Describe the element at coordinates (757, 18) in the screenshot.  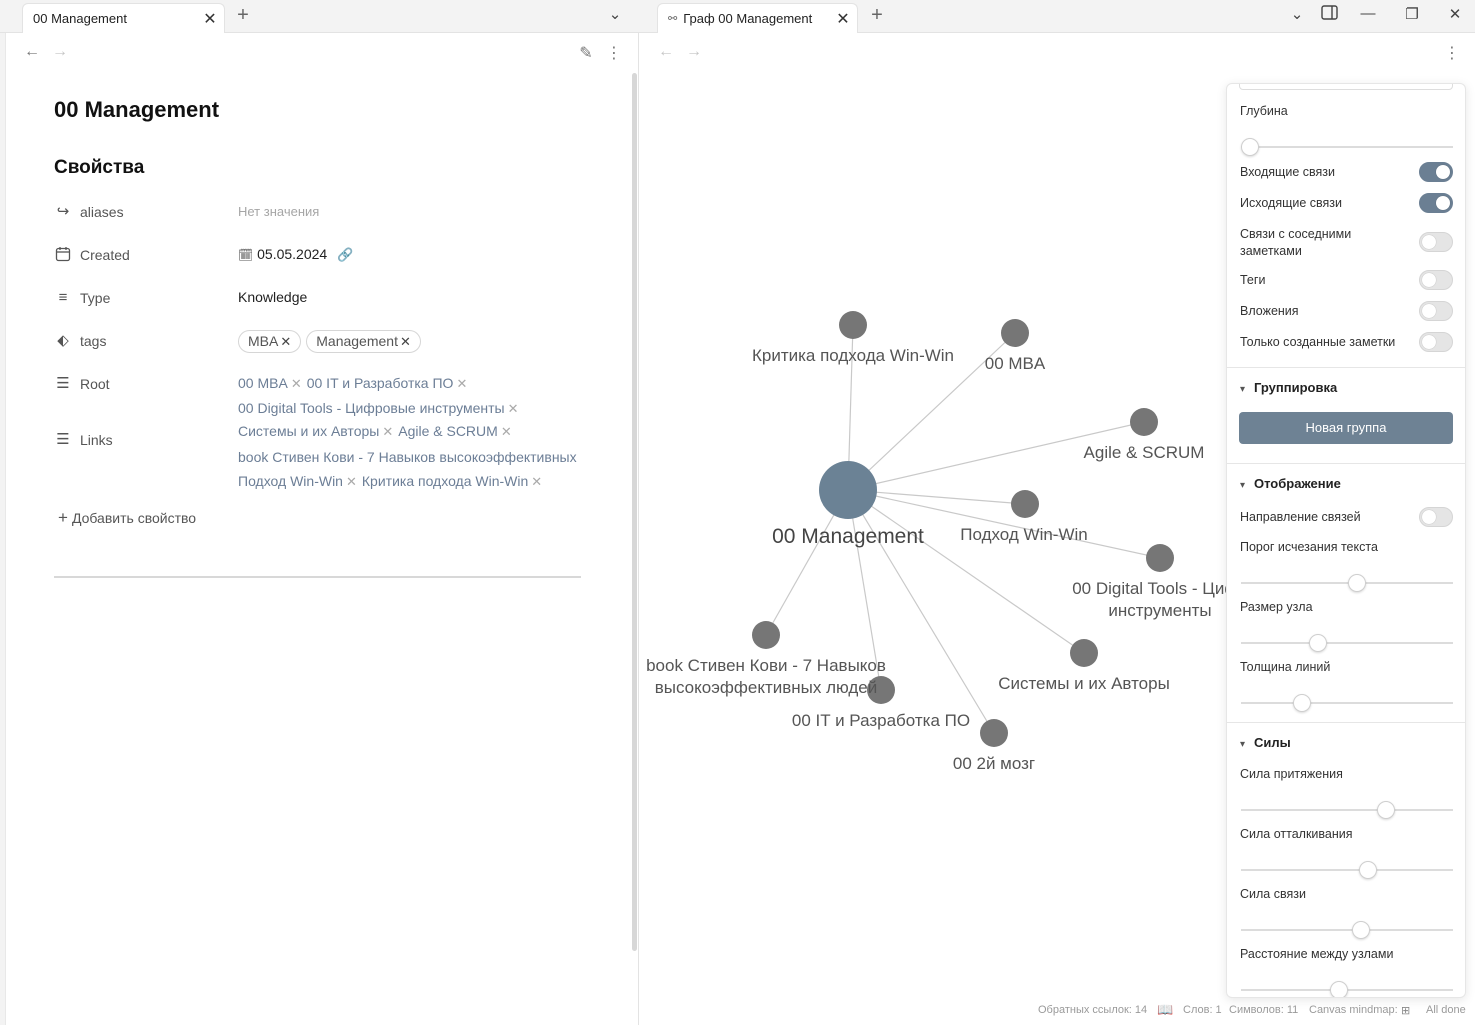
I see `tab-graph: ⚯ Граф 00 Management ✕` at that location.